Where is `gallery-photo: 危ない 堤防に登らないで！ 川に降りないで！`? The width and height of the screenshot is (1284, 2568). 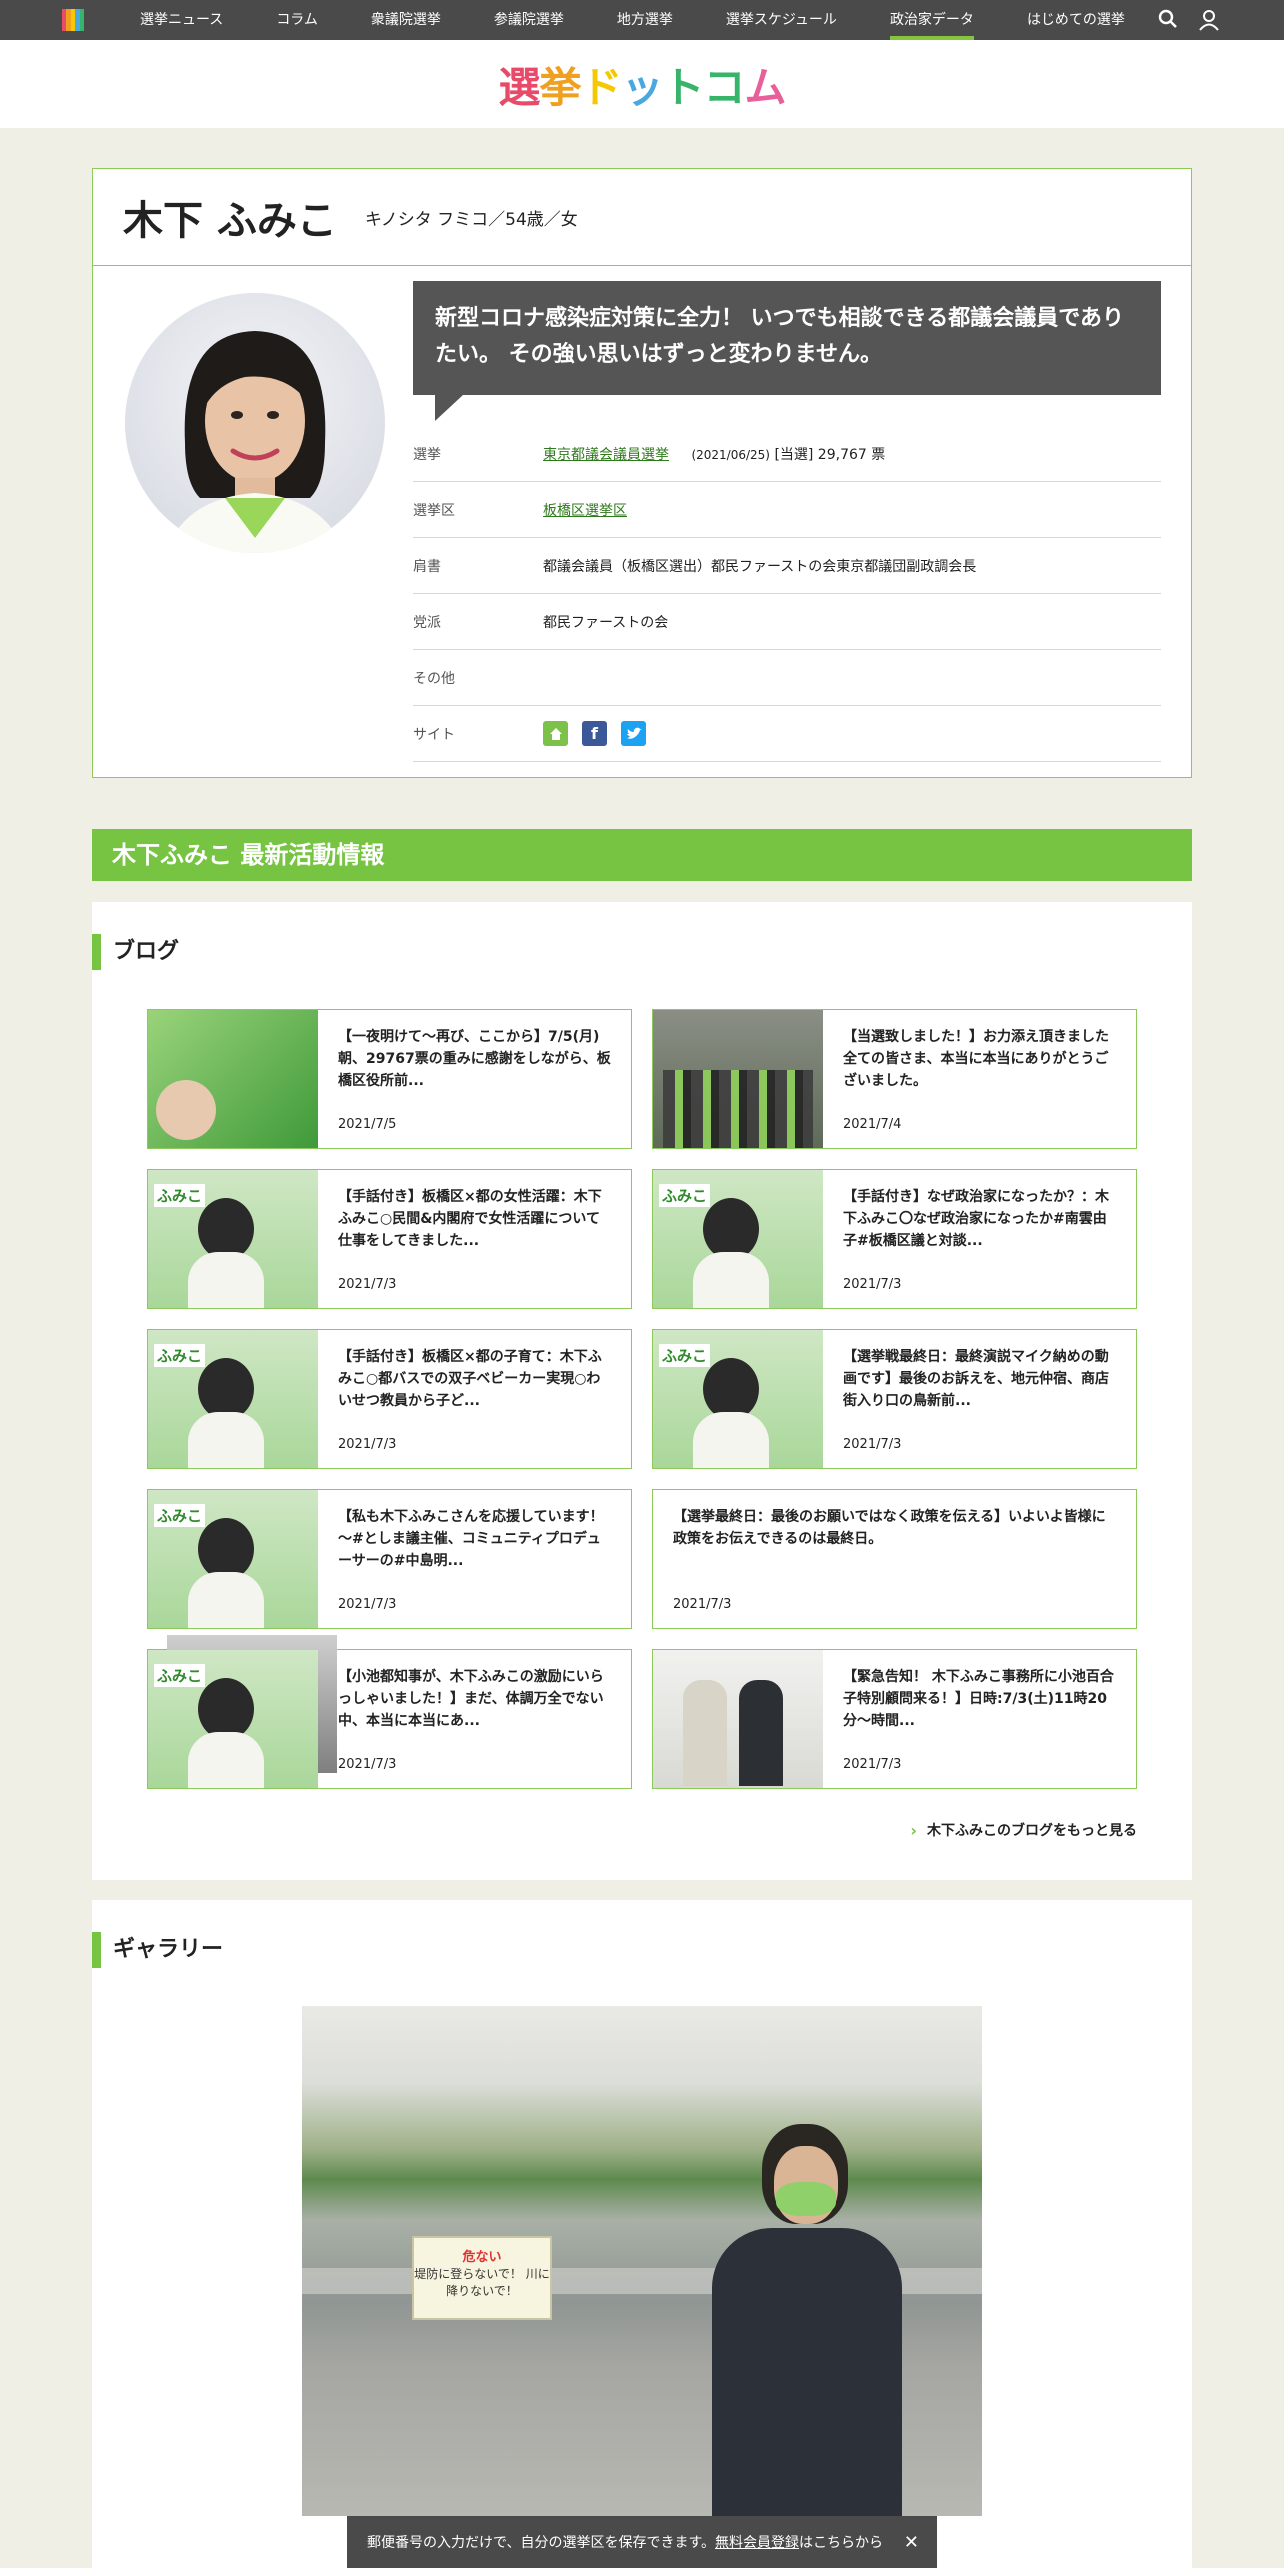
gallery-photo: 危ない 堤防に登らないで！ 川に降りないで！ is located at coordinates (642, 2261).